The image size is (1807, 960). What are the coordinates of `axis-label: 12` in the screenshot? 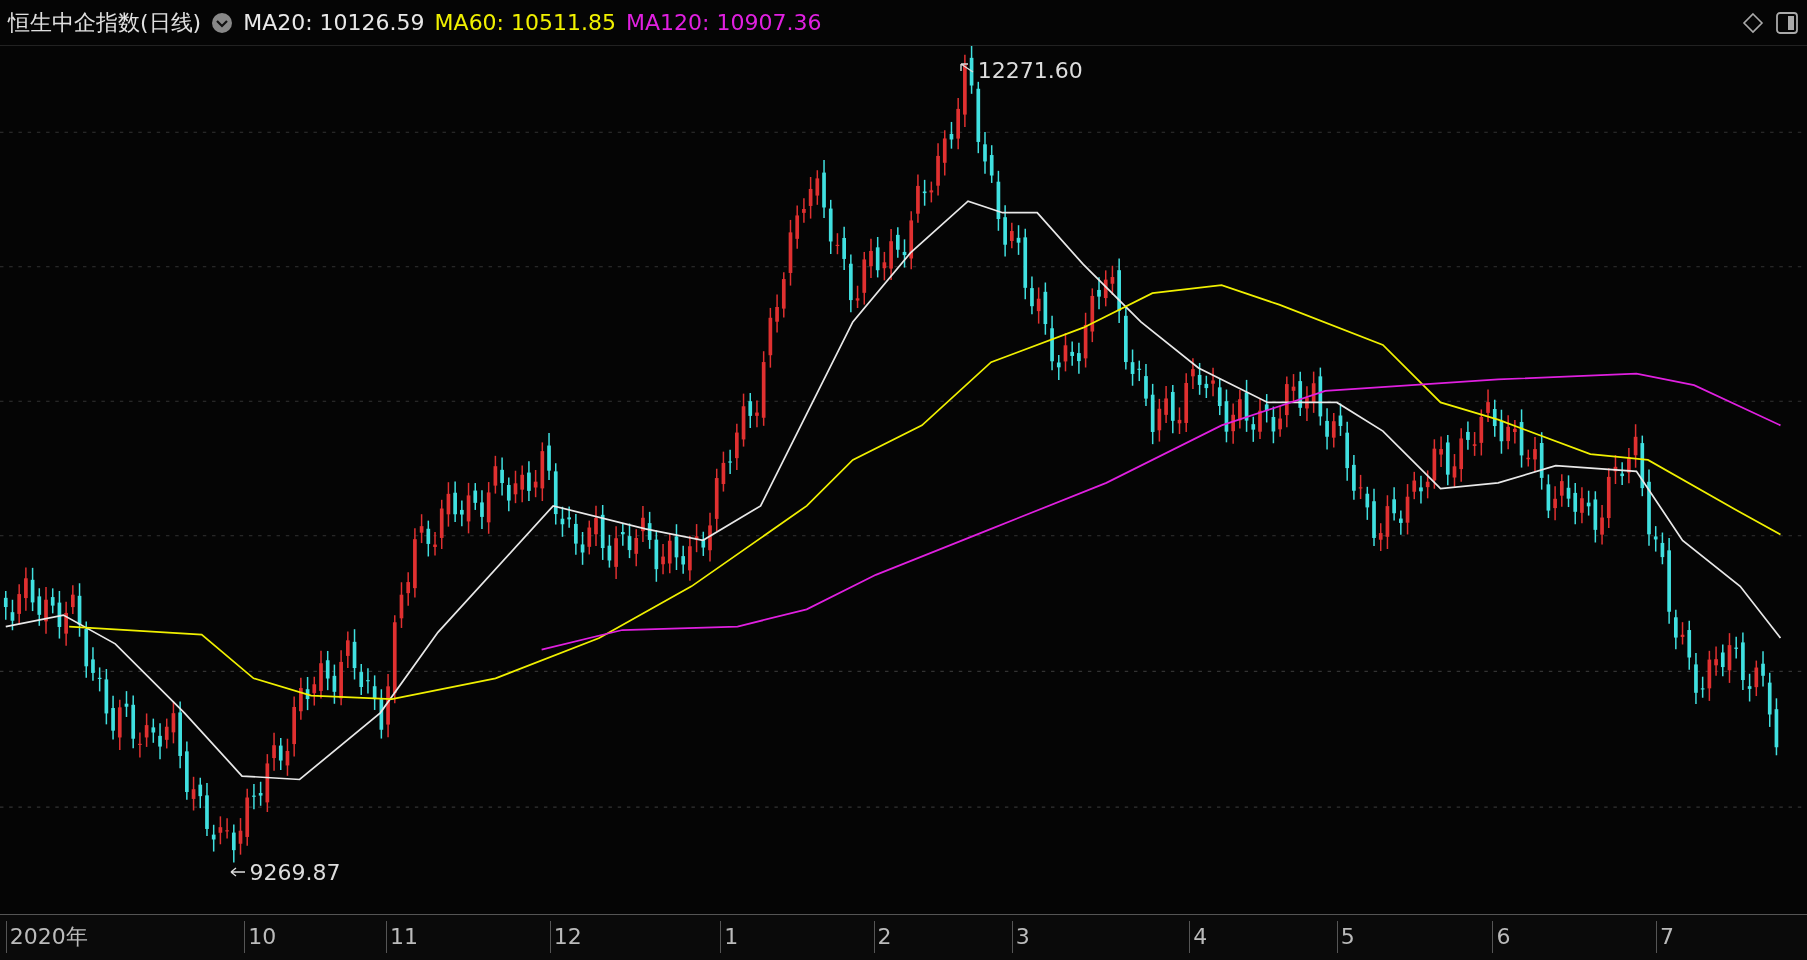 It's located at (565, 937).